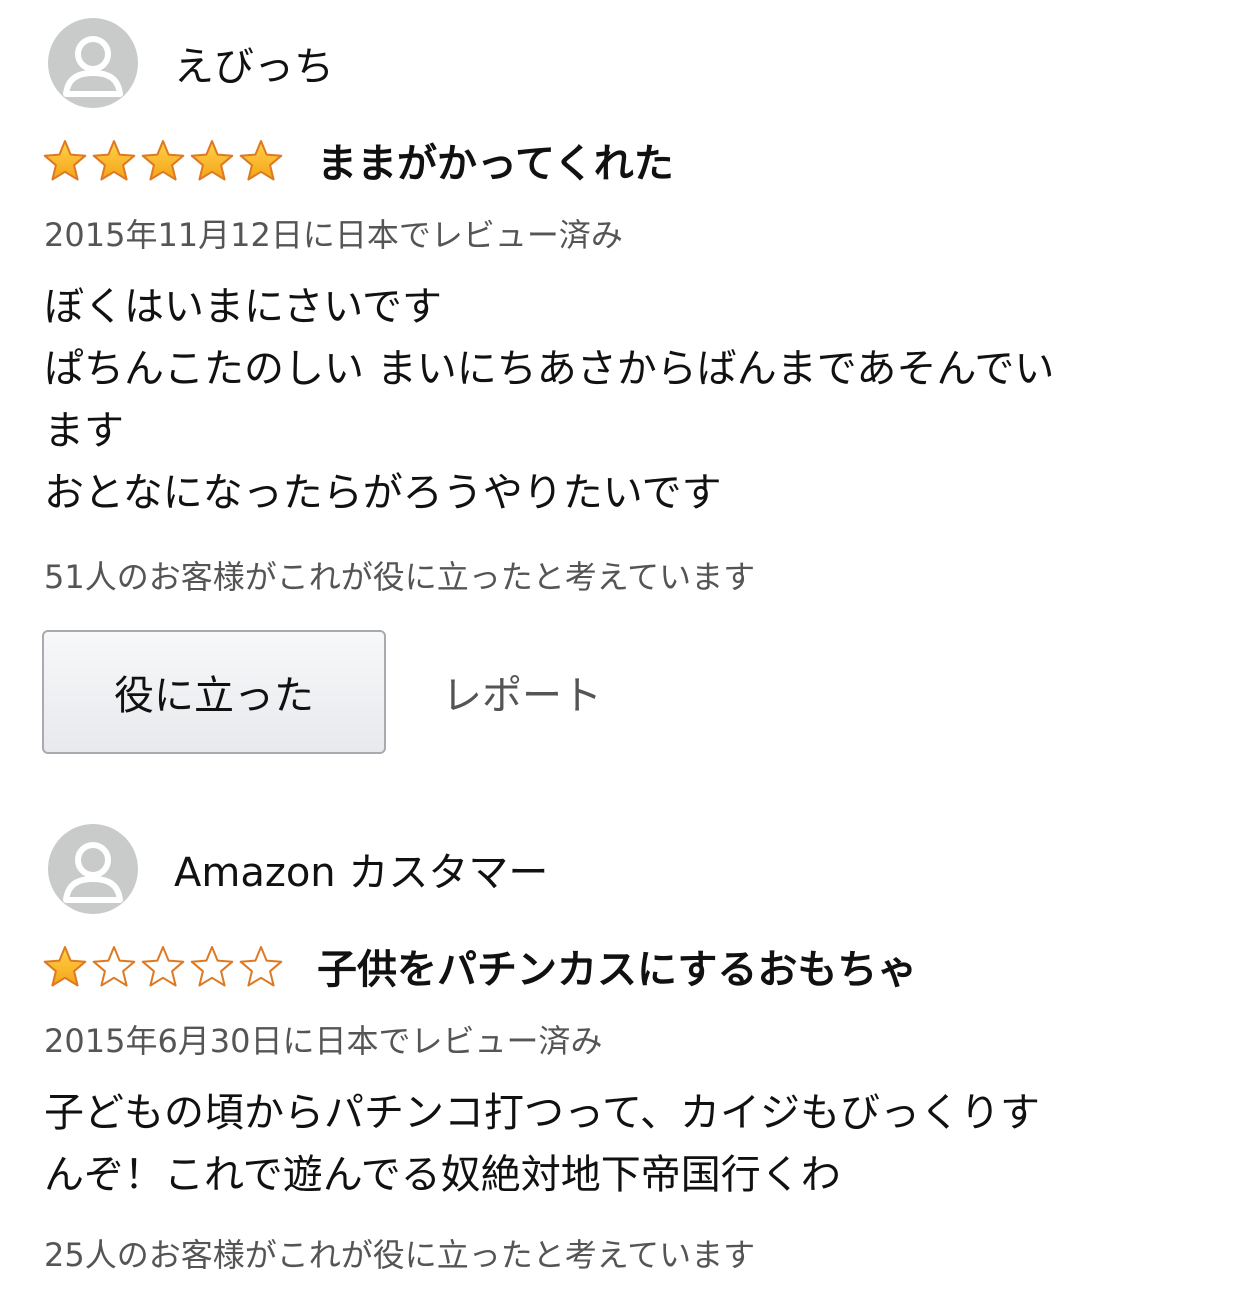 The image size is (1241, 1316). What do you see at coordinates (254, 63) in the screenshot?
I see `reviewer-name: えびっち` at bounding box center [254, 63].